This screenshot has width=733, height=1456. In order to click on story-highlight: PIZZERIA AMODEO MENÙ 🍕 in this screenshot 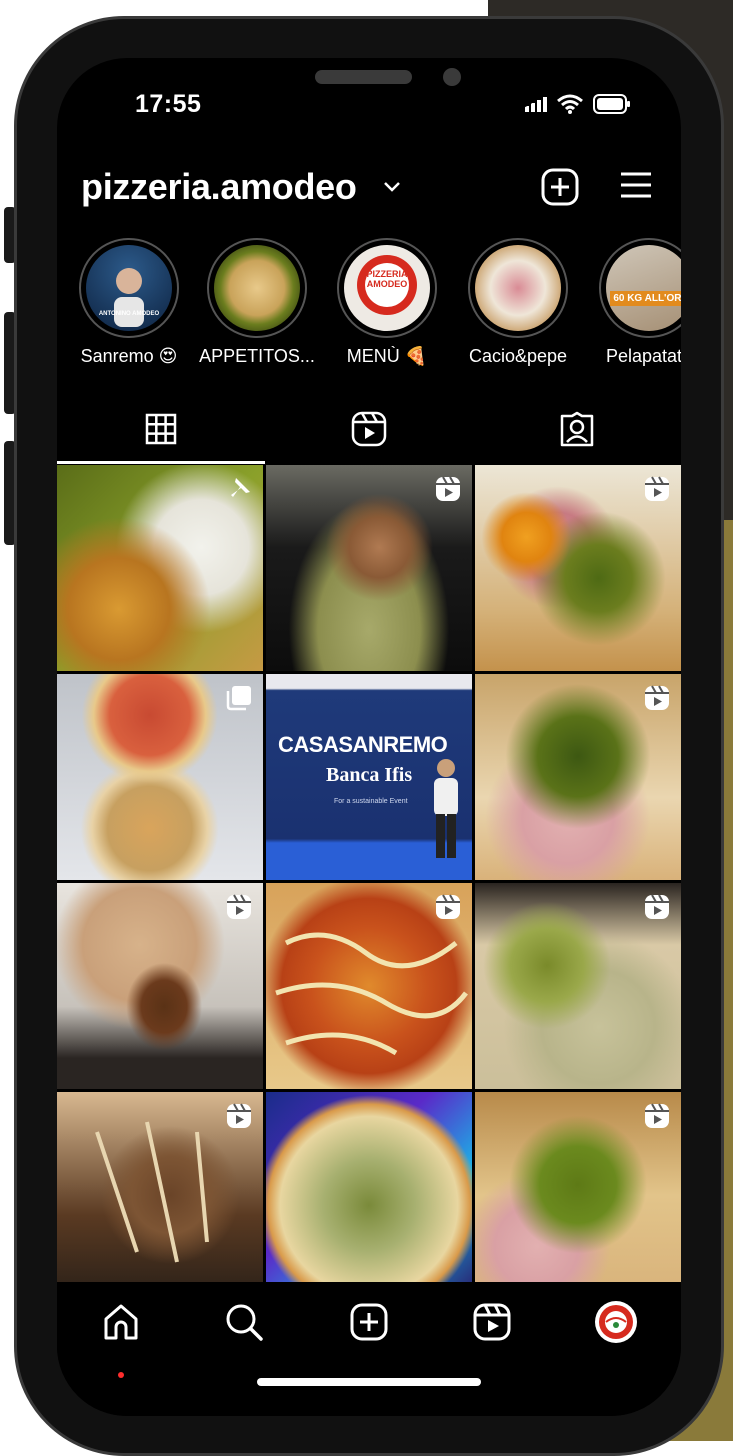, I will do `click(387, 302)`.